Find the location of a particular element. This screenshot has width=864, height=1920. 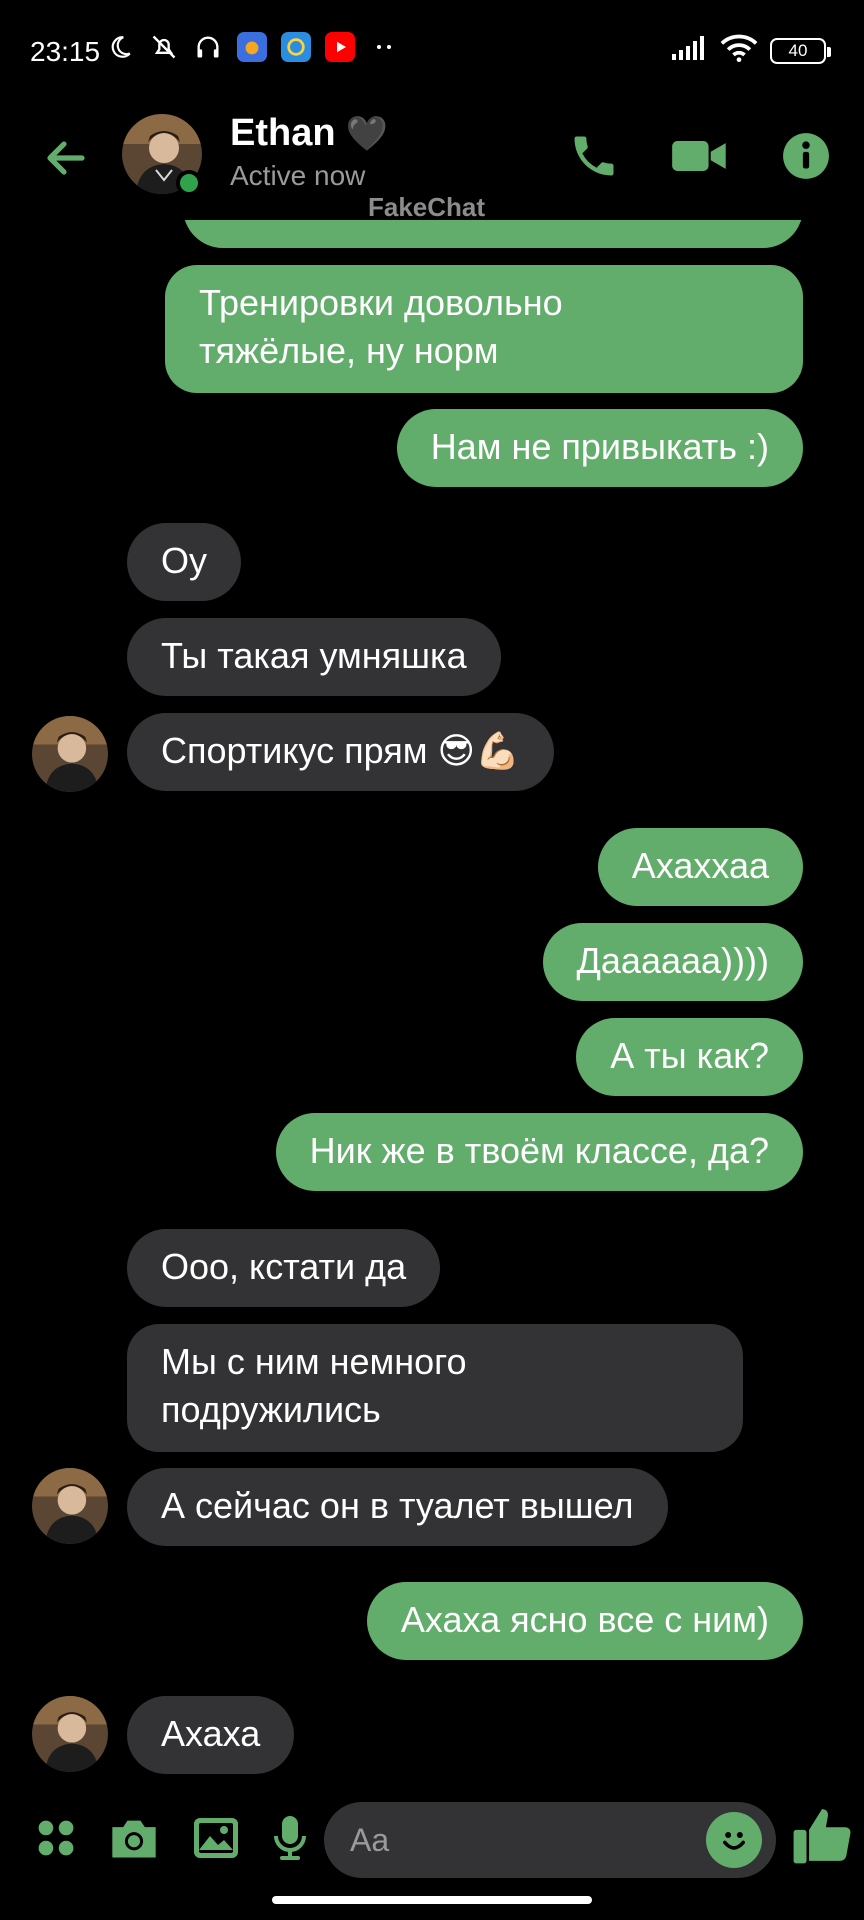

watermark: FakeChat is located at coordinates (427, 207).